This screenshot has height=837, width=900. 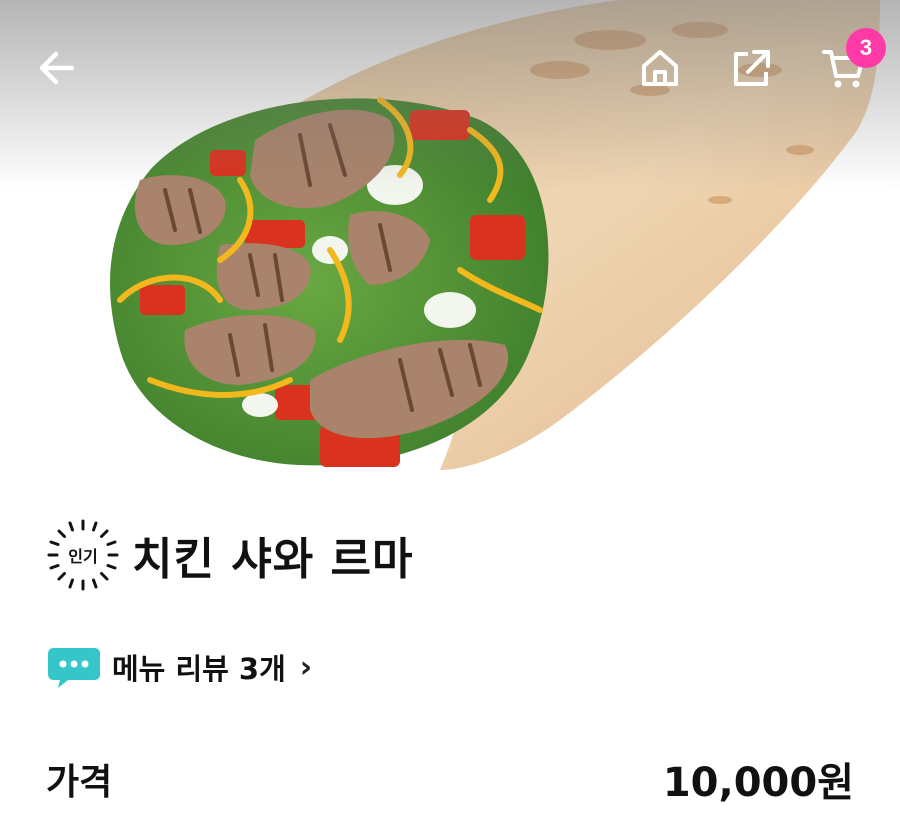 I want to click on price-row: 가격 10,000원, so click(x=450, y=779).